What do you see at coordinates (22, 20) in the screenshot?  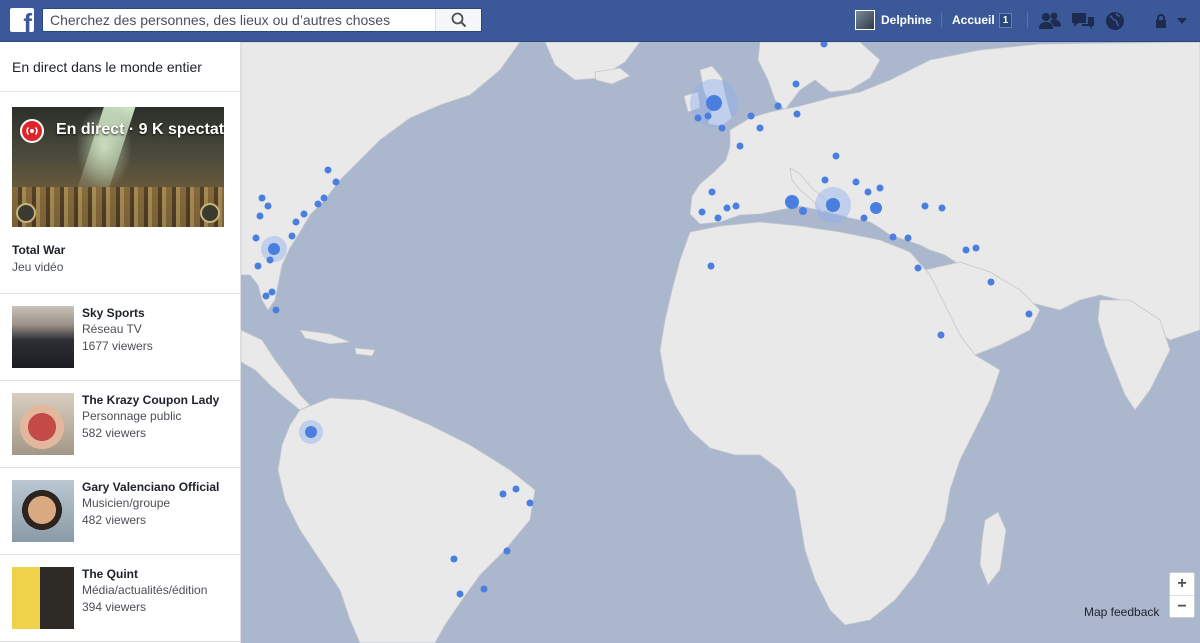 I see `facebook-logo: f` at bounding box center [22, 20].